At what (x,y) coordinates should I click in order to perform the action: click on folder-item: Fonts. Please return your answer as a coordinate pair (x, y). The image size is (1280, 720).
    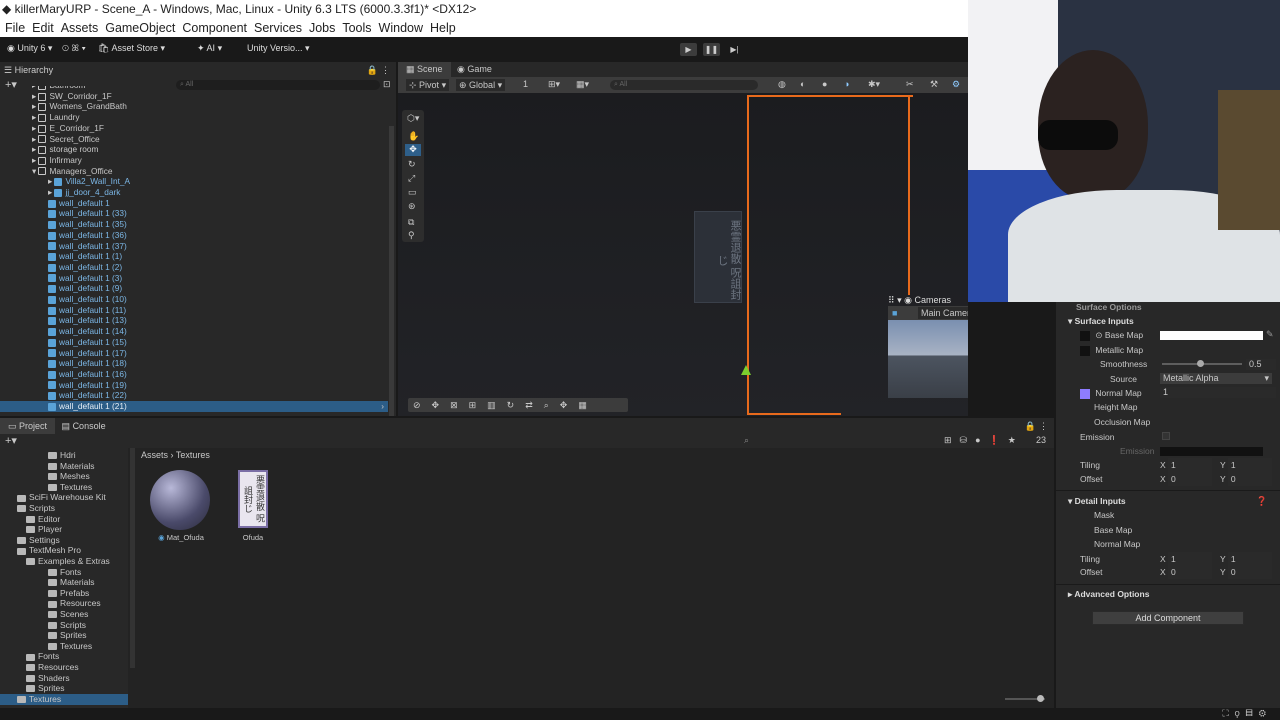
    Looking at the image, I should click on (42, 656).